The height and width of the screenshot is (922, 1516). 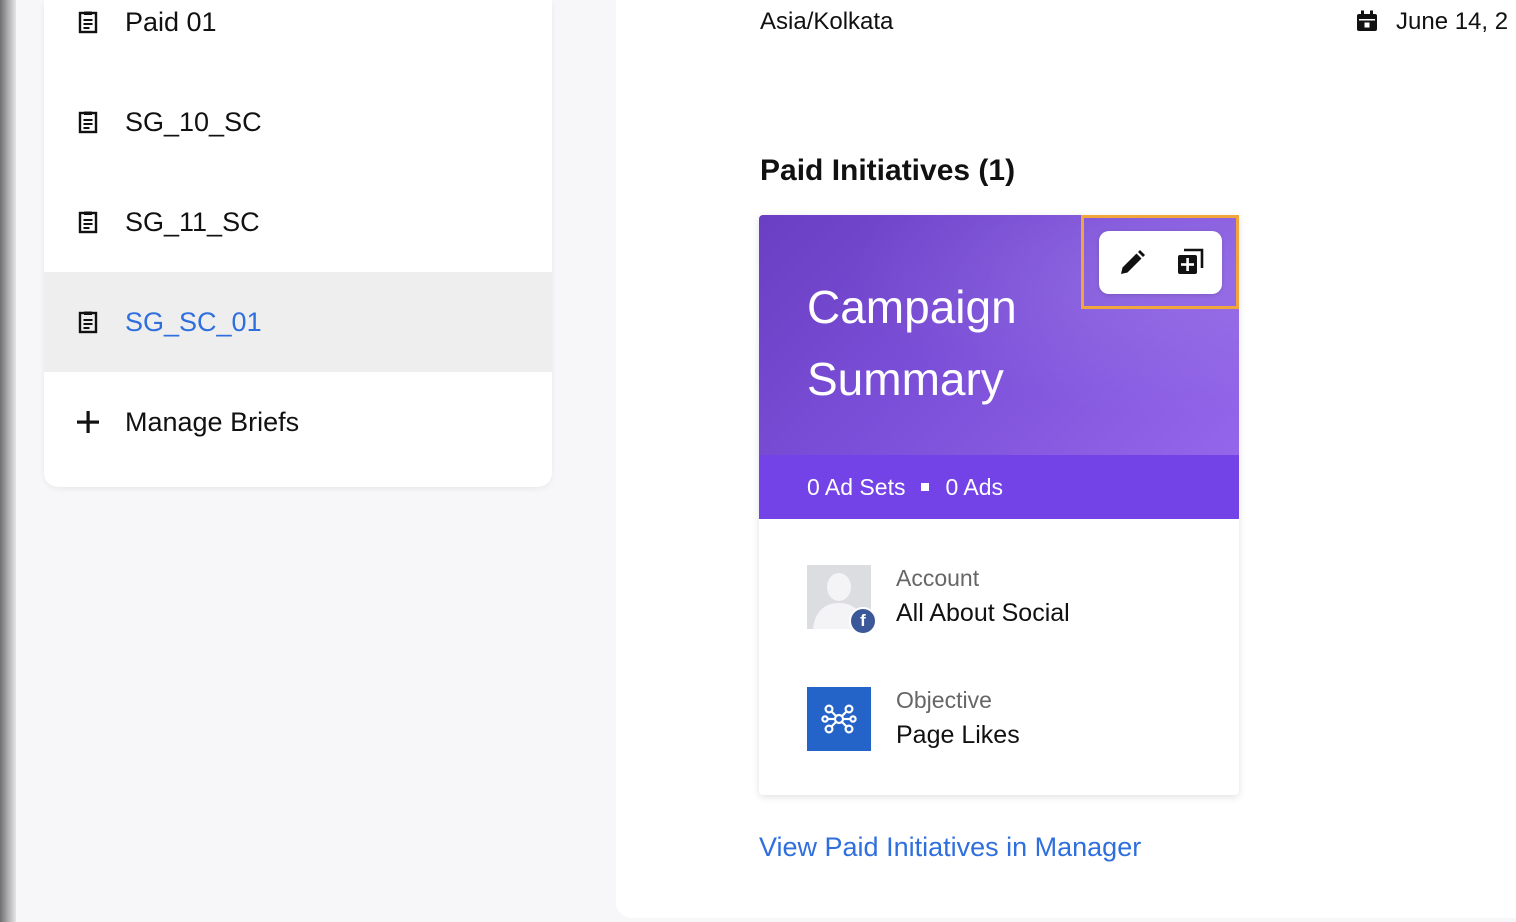 What do you see at coordinates (88, 422) in the screenshot?
I see `plus-icon` at bounding box center [88, 422].